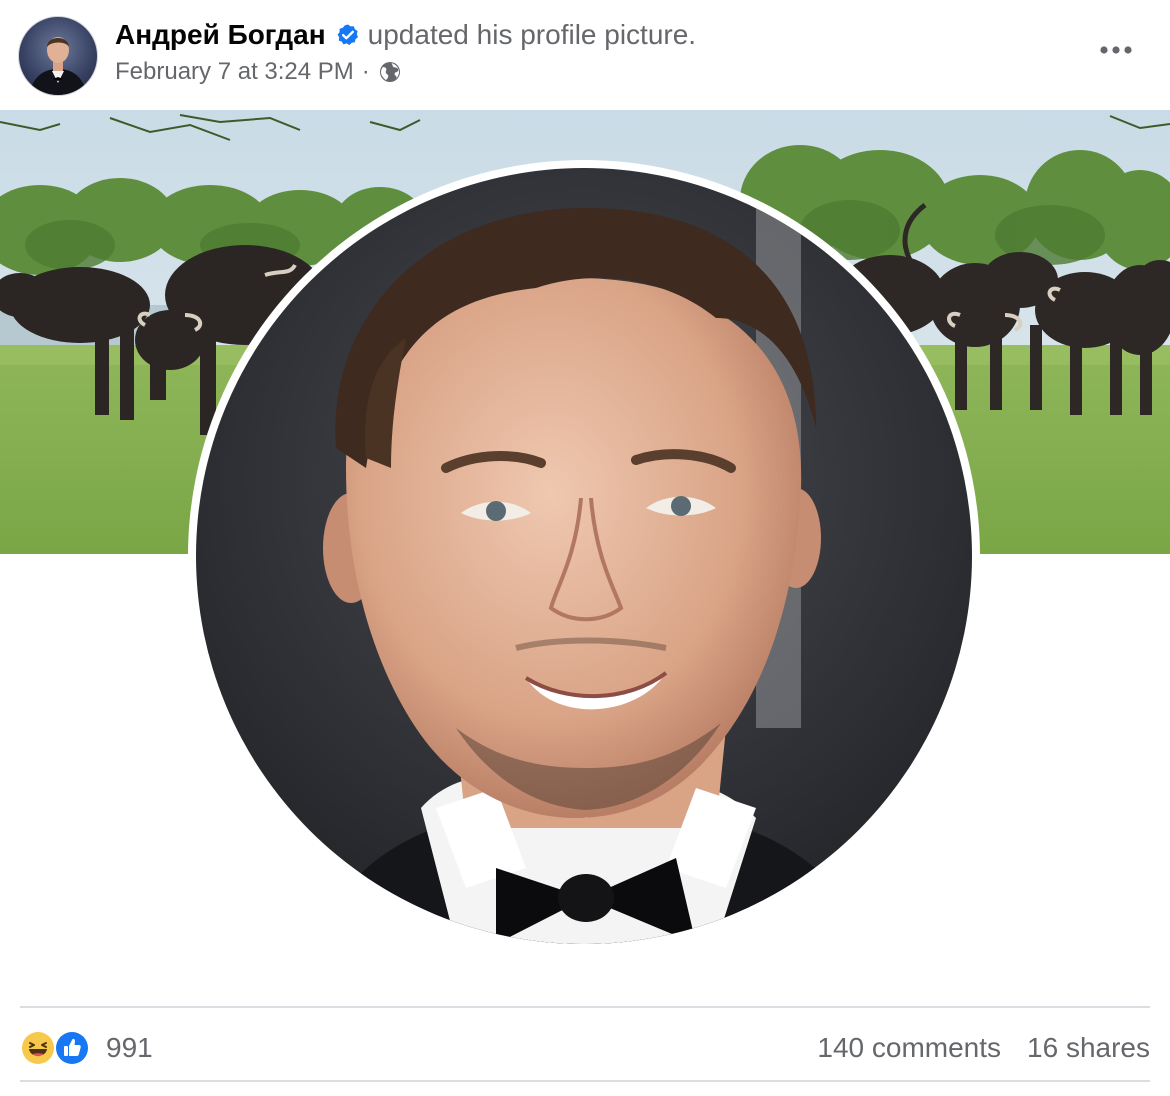 This screenshot has height=1096, width=1170. I want to click on divider-top, so click(585, 1007).